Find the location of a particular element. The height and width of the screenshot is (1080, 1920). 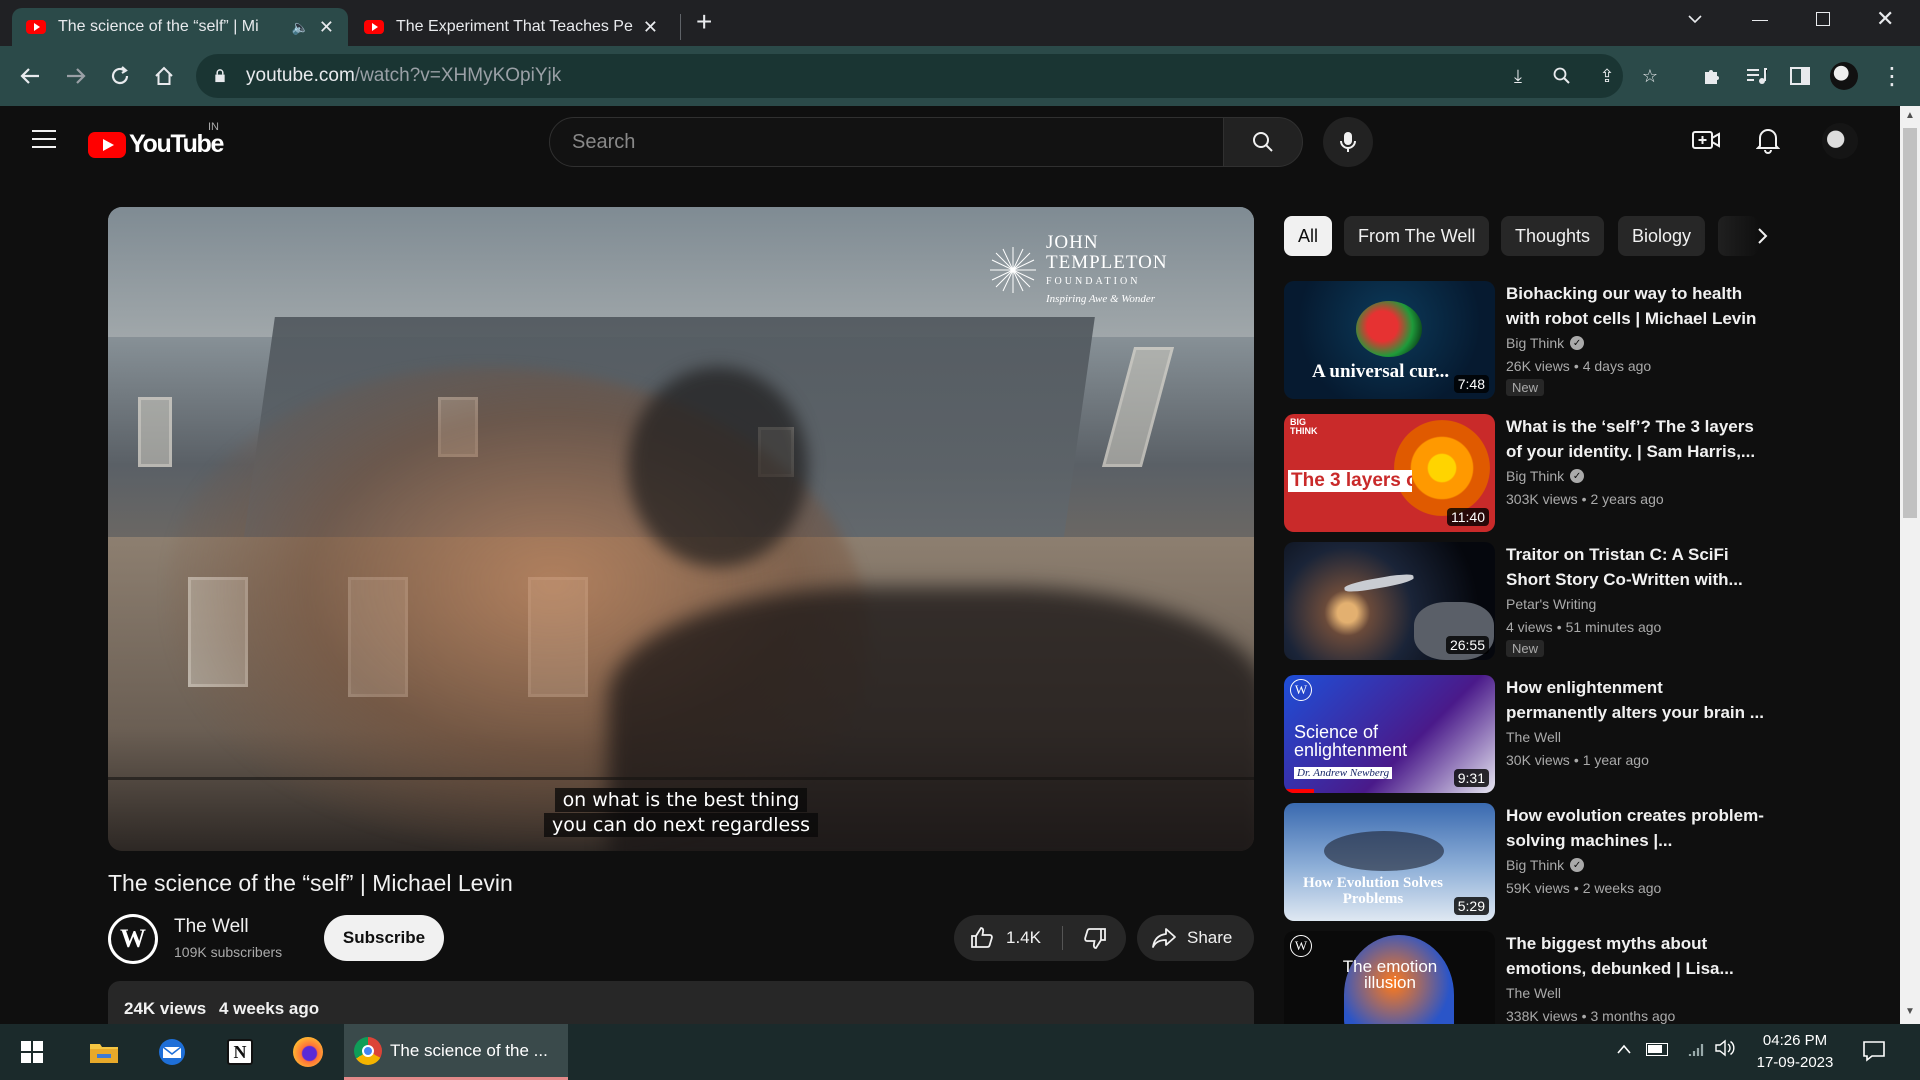

chip-next-chevron-icon is located at coordinates (1762, 236).